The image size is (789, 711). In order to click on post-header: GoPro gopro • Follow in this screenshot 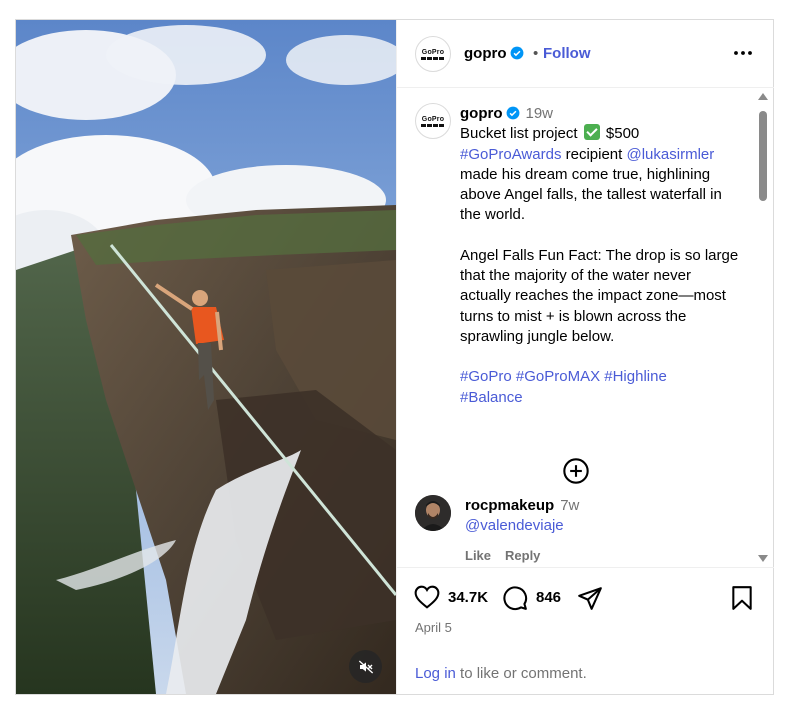, I will do `click(585, 54)`.